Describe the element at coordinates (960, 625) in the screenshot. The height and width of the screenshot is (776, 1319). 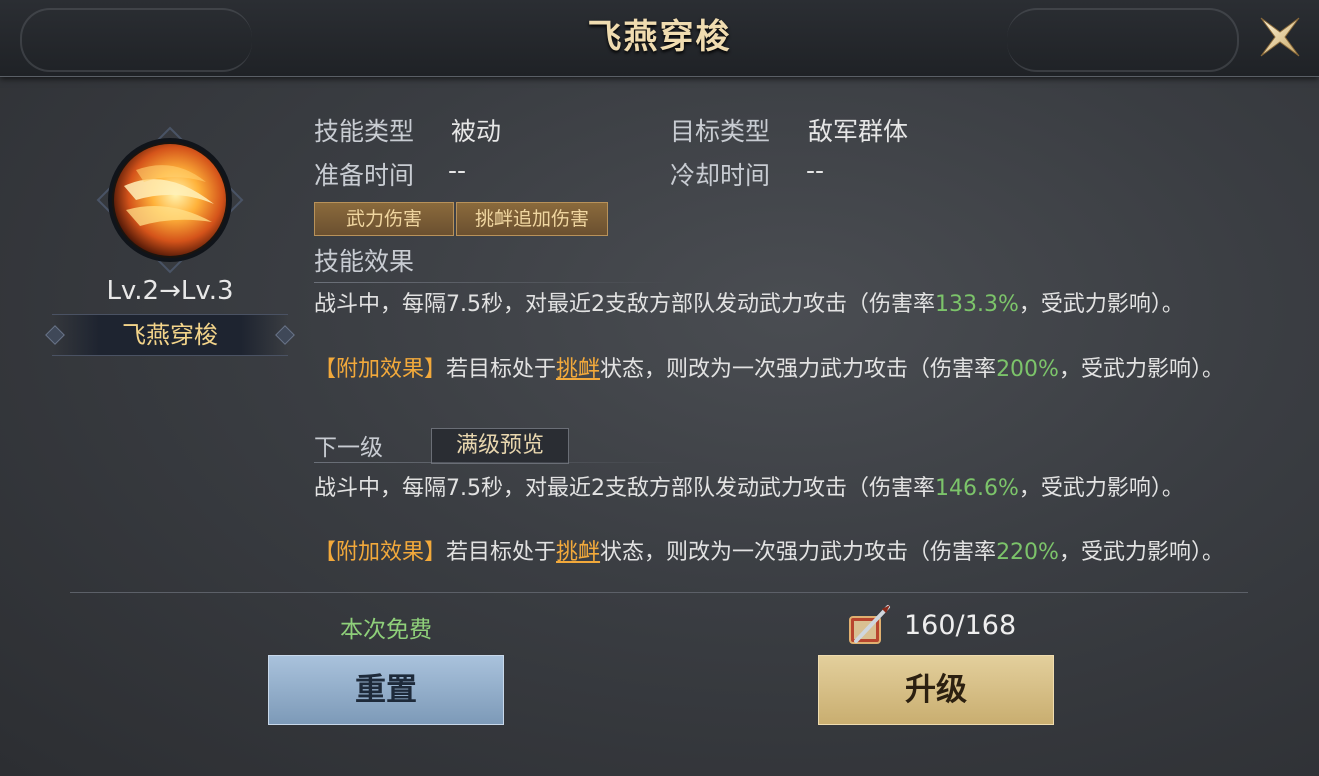
I see `cost-value: 160/168` at that location.